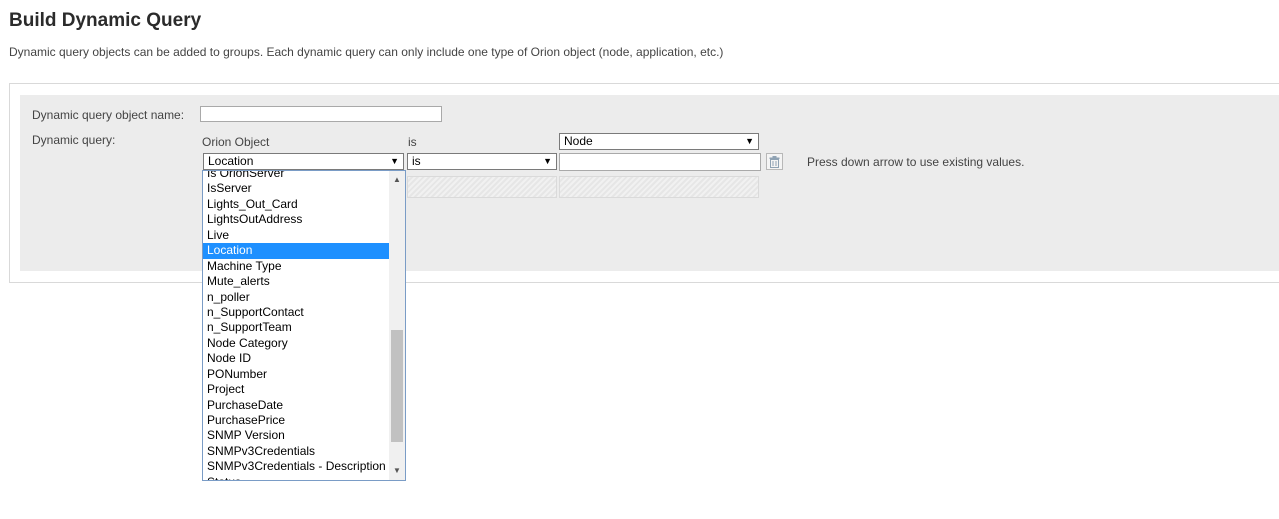 This screenshot has height=519, width=1279. I want to click on object-type-select: Node ▼, so click(659, 141).